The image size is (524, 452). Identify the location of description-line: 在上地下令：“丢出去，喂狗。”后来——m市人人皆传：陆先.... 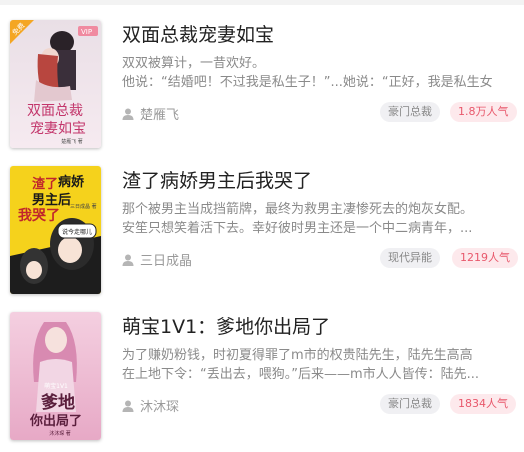
(301, 374).